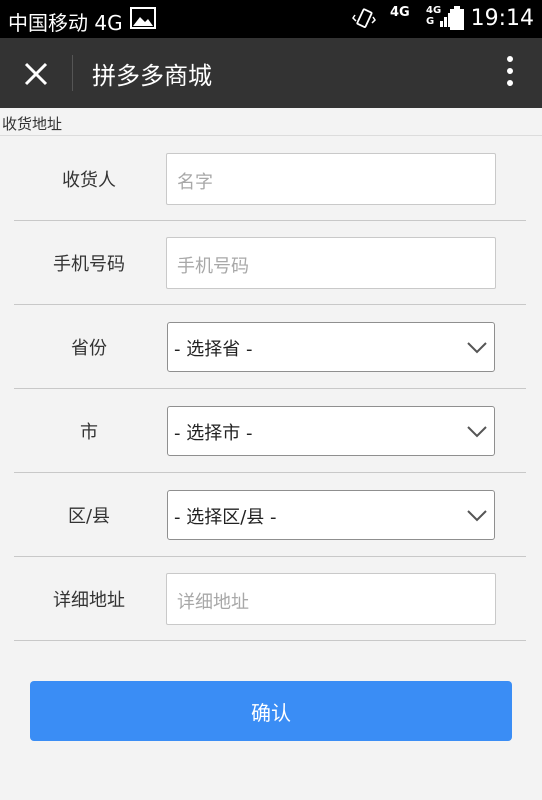  I want to click on network-indicator: 4G 4G G, so click(422, 18).